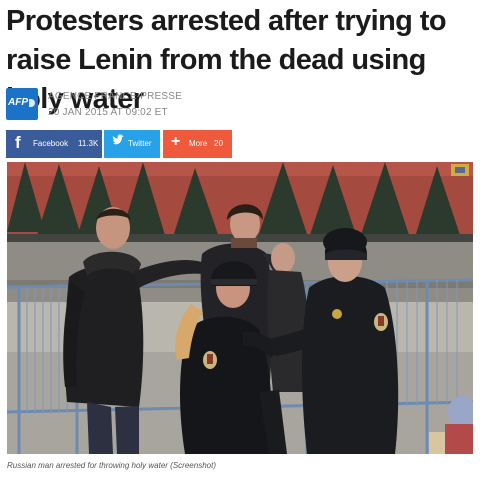  What do you see at coordinates (115, 96) in the screenshot?
I see `byline-agency: AGENCE FRANCE-PRESSE` at bounding box center [115, 96].